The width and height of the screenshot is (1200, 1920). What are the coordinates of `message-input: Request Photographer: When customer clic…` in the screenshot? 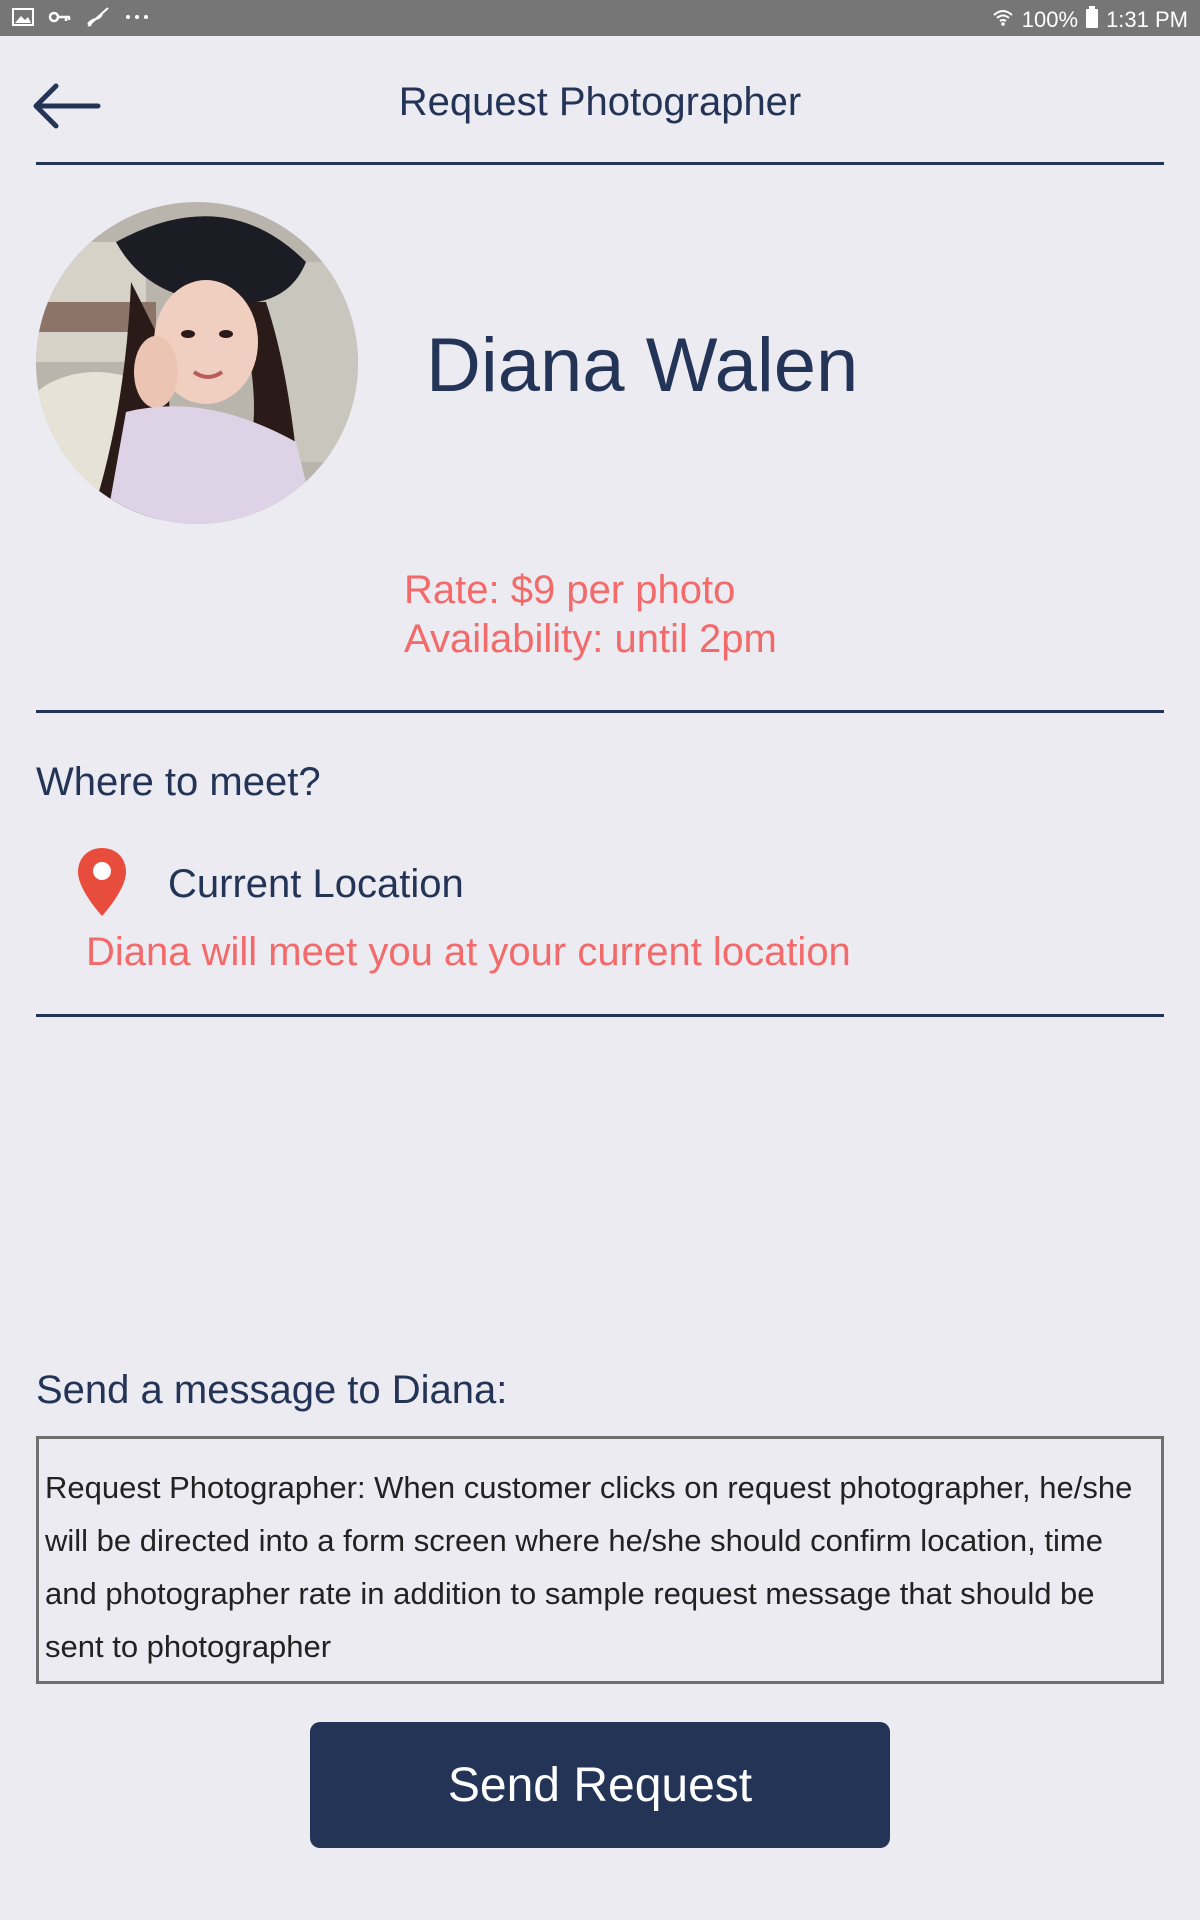 It's located at (600, 1560).